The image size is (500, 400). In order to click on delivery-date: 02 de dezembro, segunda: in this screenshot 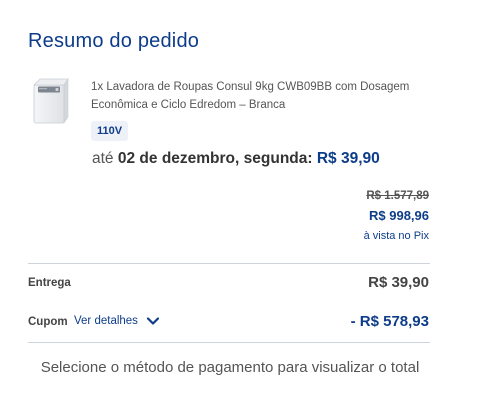, I will do `click(215, 158)`.